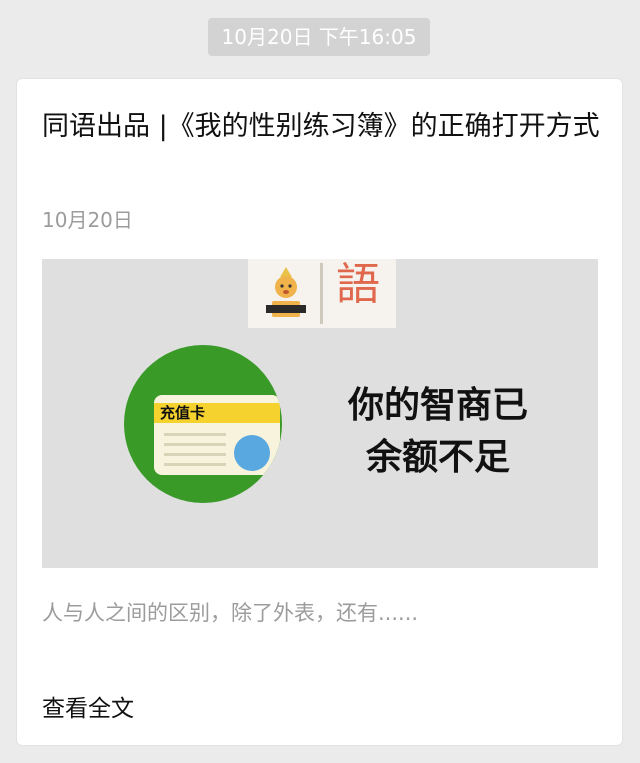  Describe the element at coordinates (183, 413) in the screenshot. I see `card-label: 充值卡` at that location.